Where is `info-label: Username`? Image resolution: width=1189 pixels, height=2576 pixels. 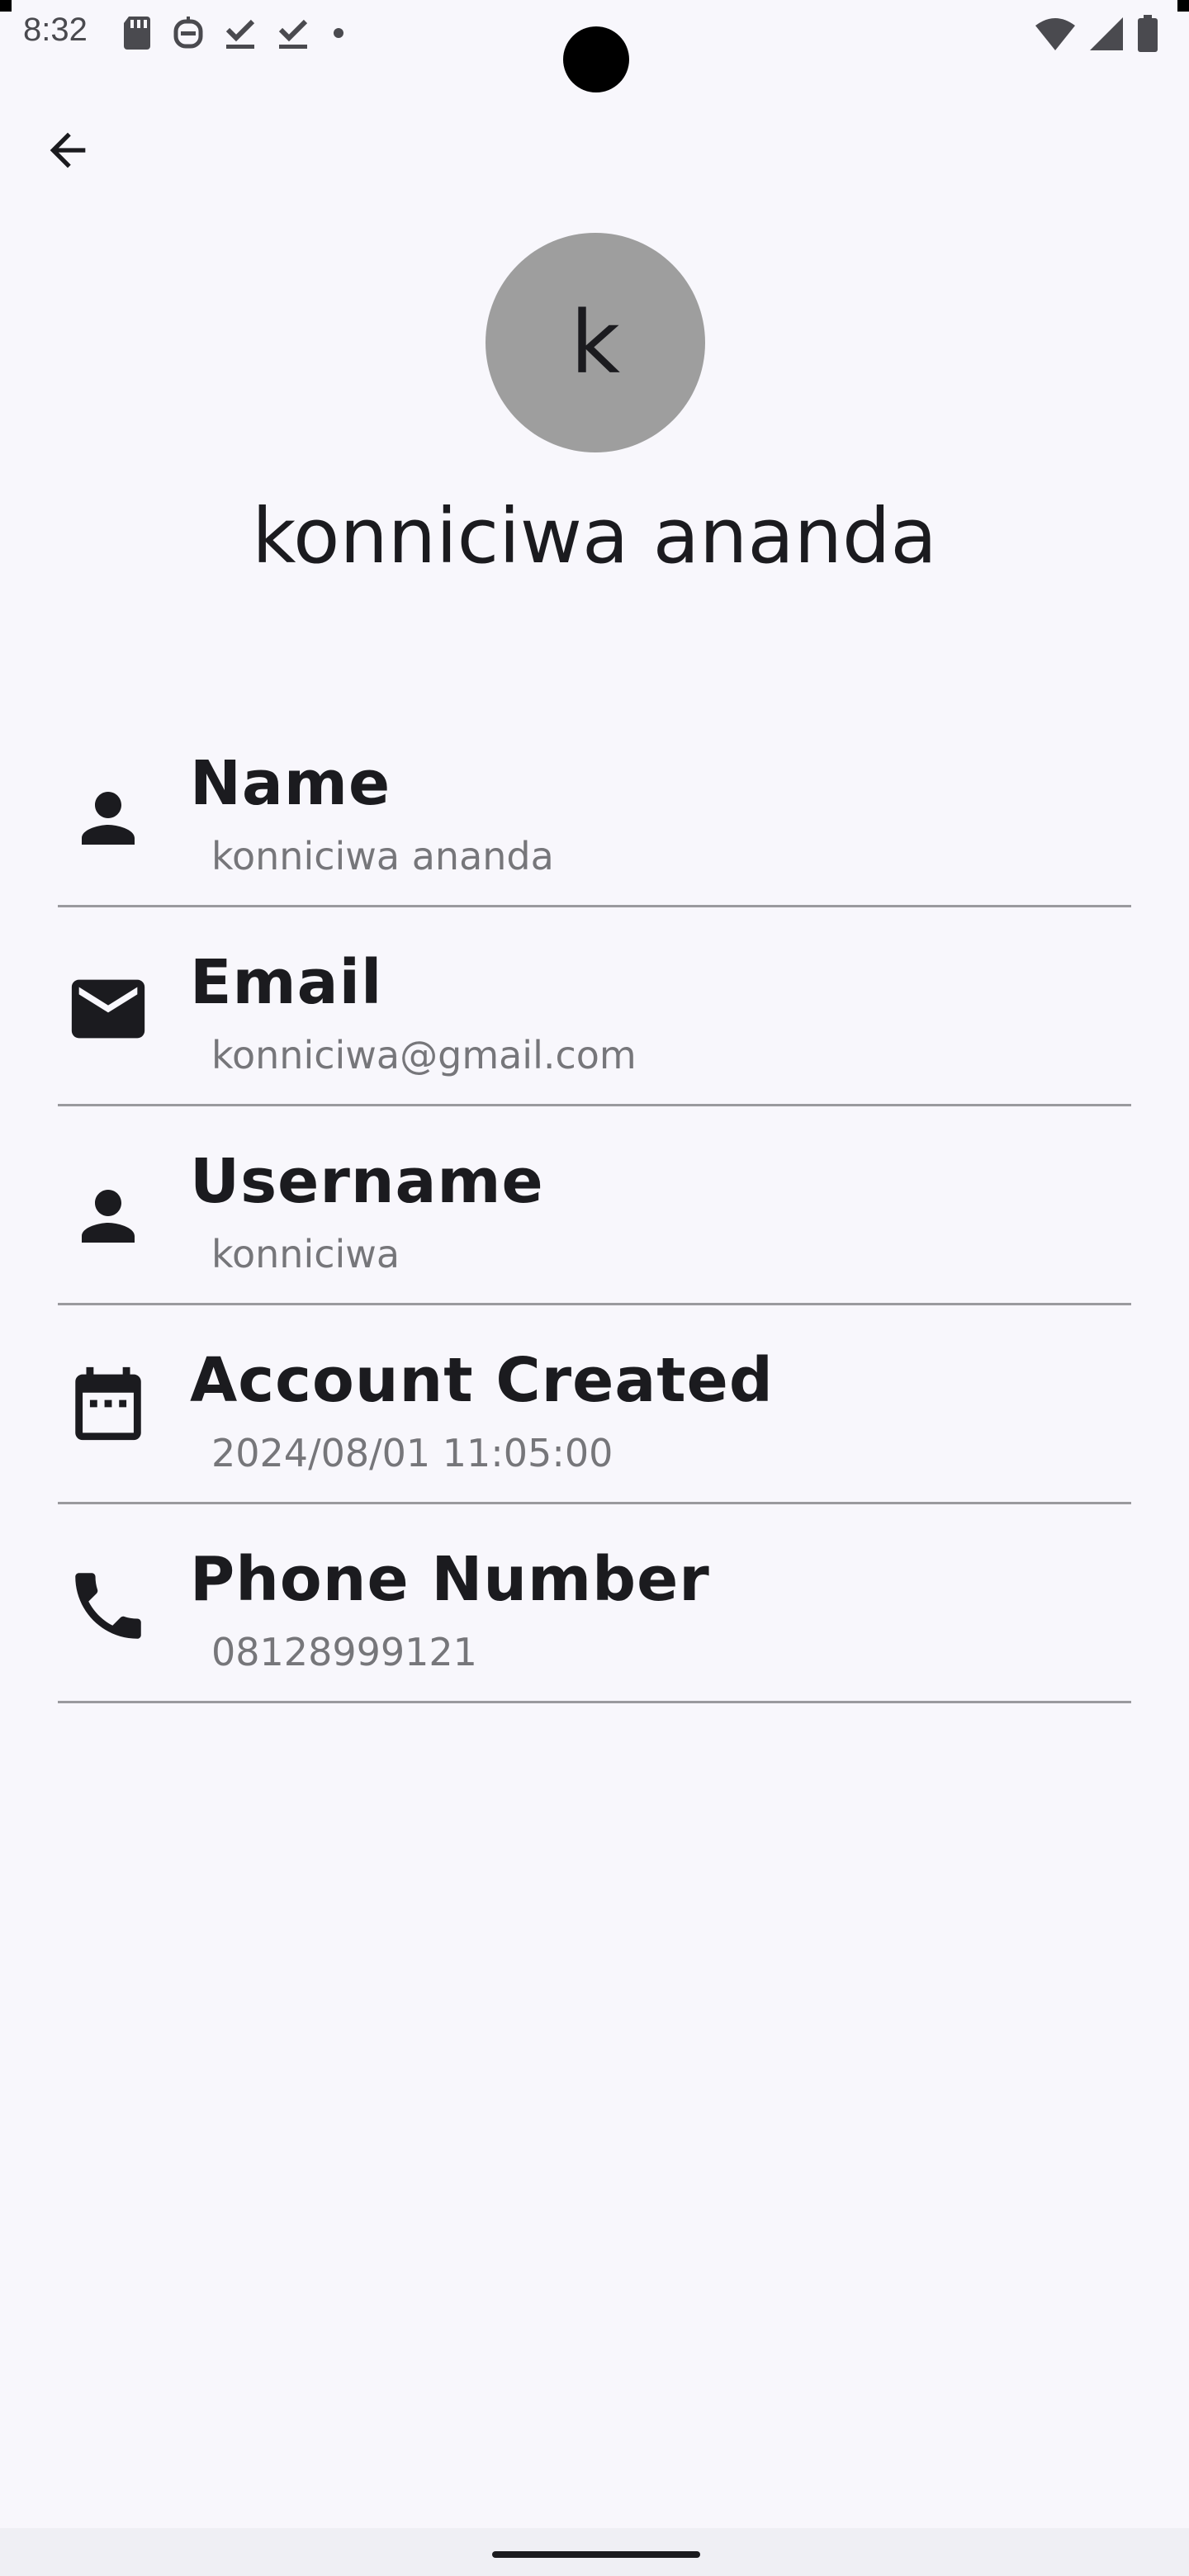
info-label: Username is located at coordinates (367, 1181).